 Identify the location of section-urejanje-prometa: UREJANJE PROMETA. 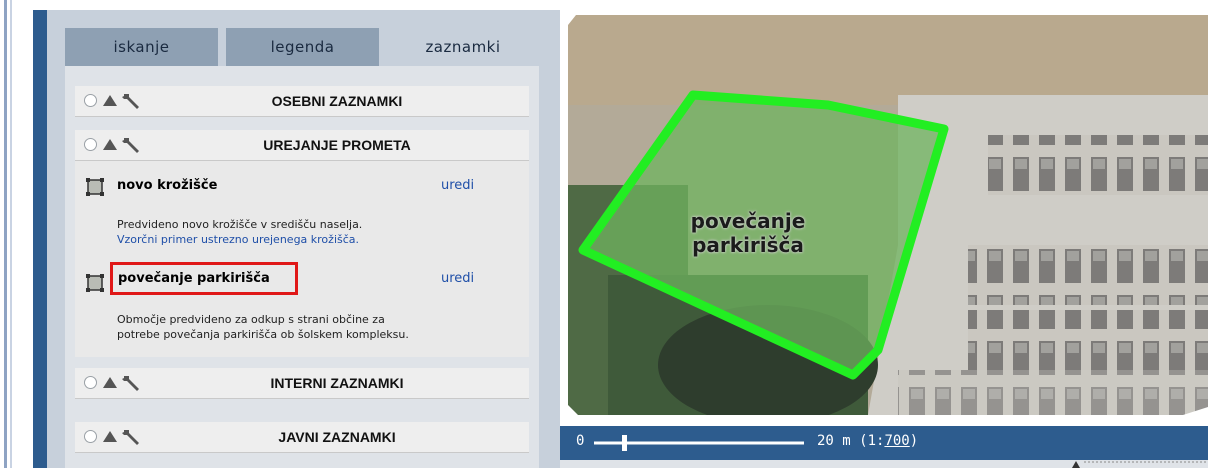
(302, 145).